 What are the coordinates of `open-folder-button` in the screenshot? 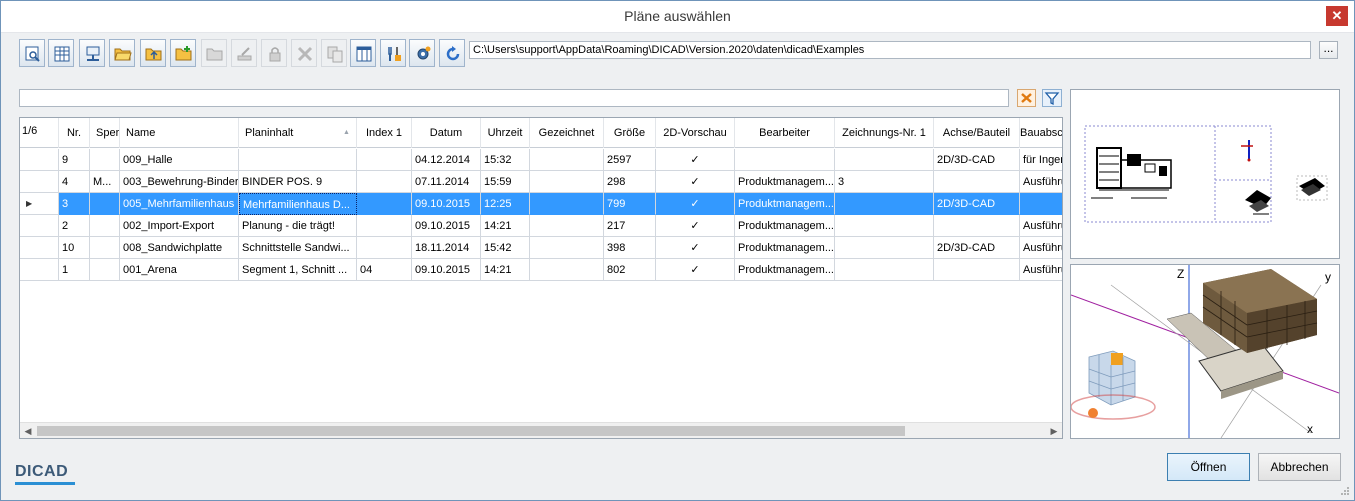 It's located at (122, 53).